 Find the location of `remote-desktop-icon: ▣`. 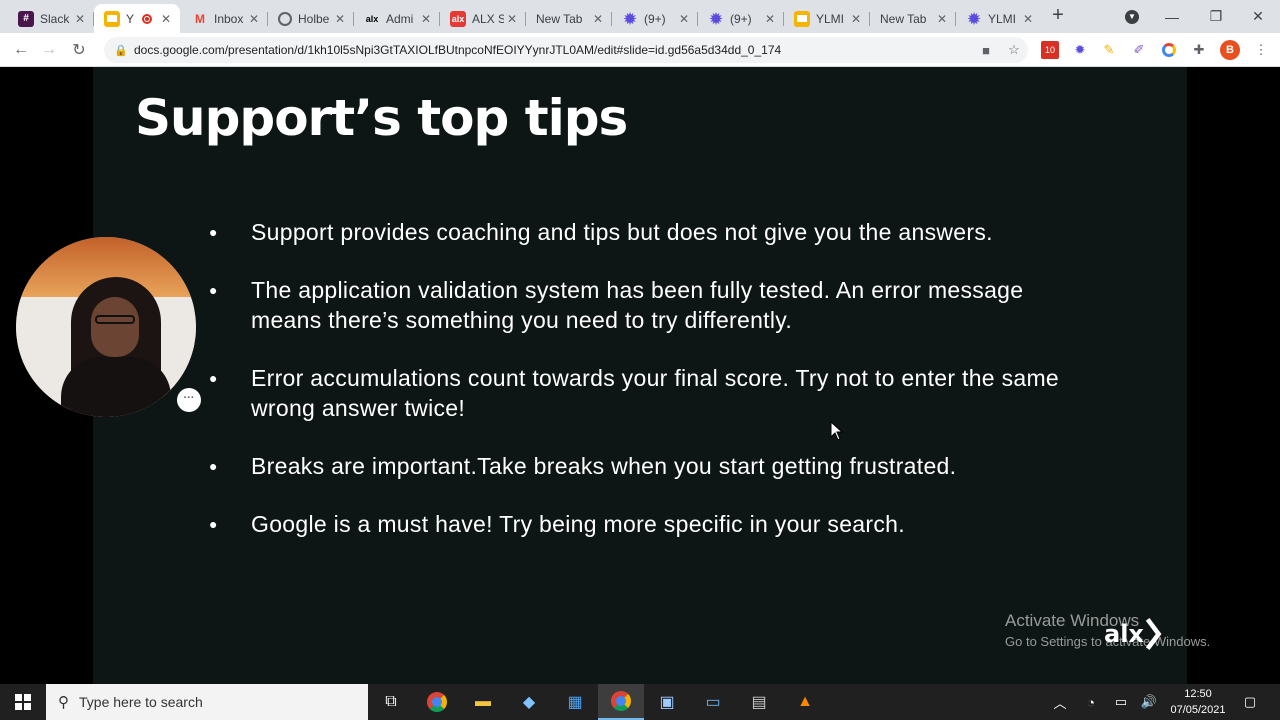

remote-desktop-icon: ▣ is located at coordinates (667, 702).